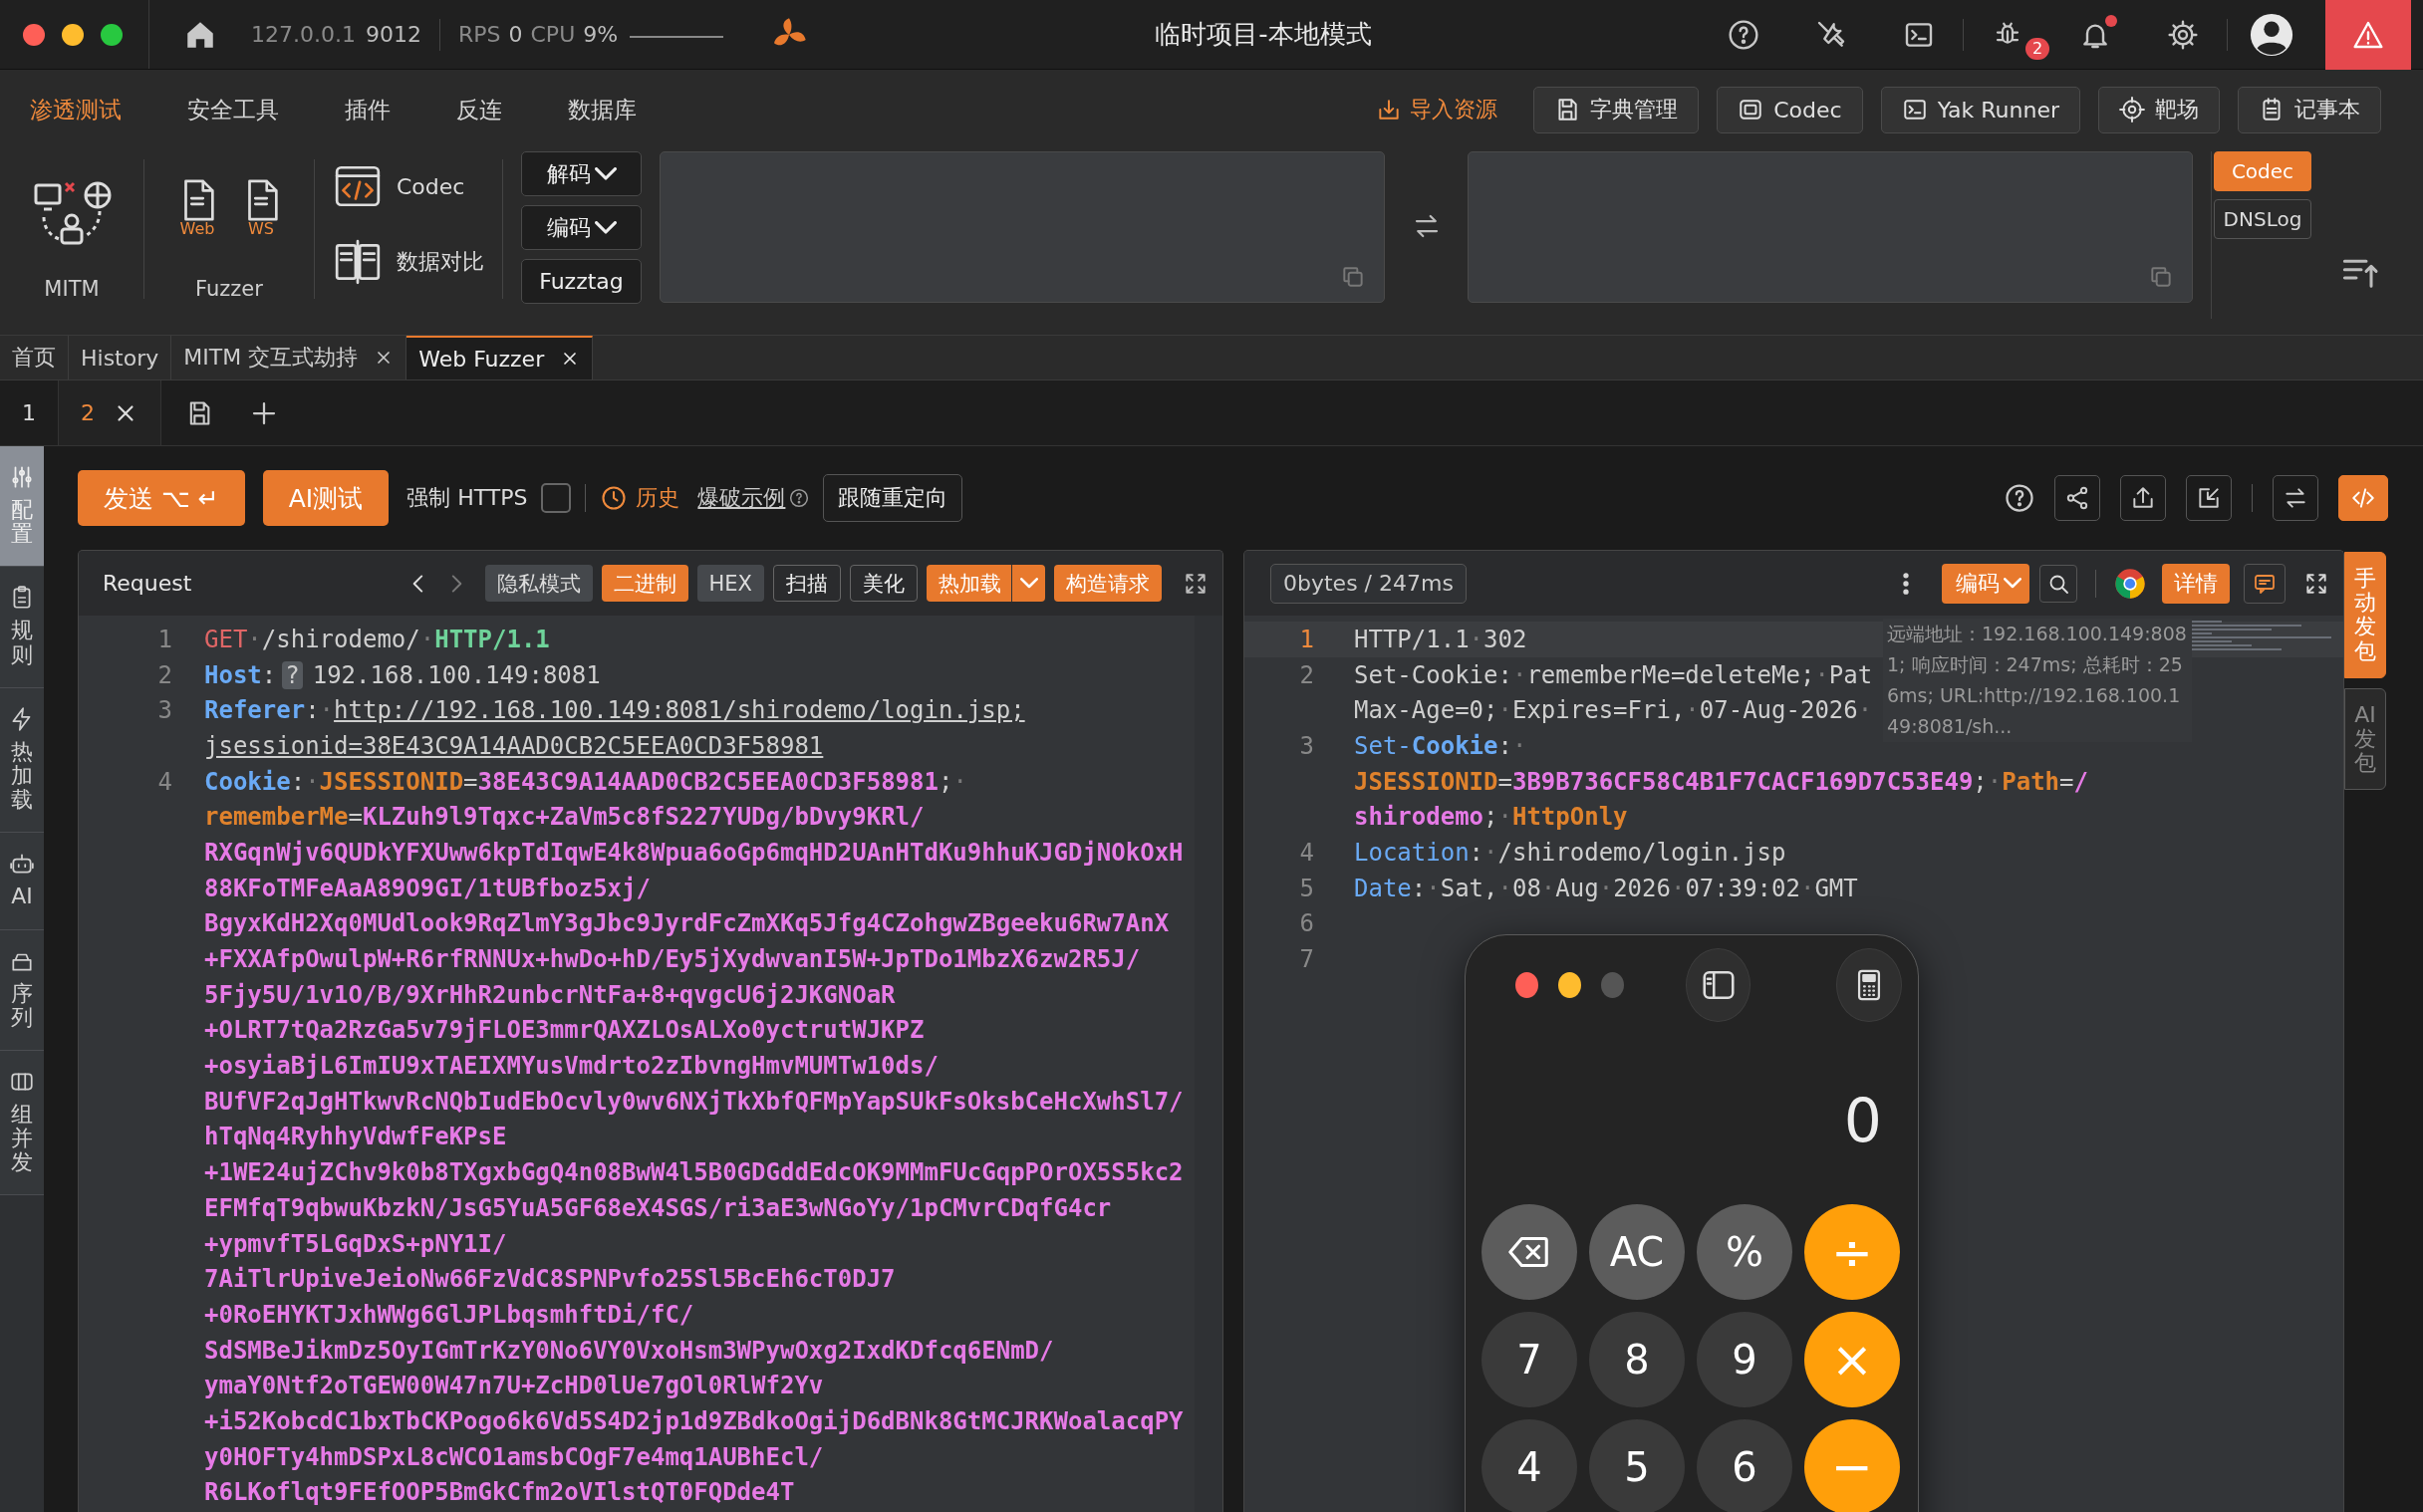  Describe the element at coordinates (440, 262) in the screenshot. I see `compare-label: 数据对比` at that location.